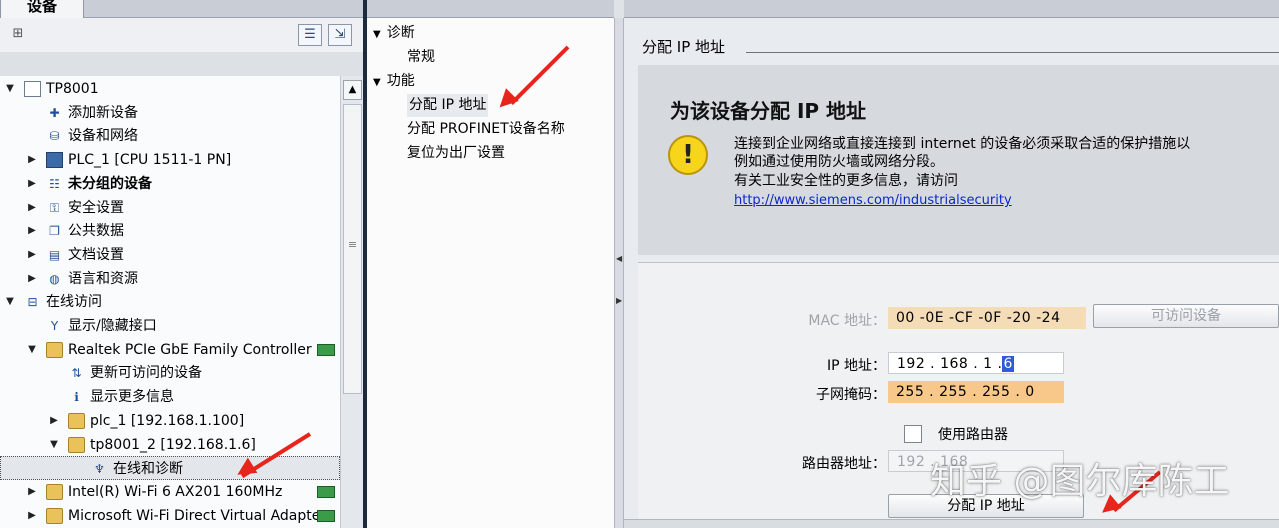 The height and width of the screenshot is (528, 1279). I want to click on nav-item: ▼ 诊断, so click(394, 33).